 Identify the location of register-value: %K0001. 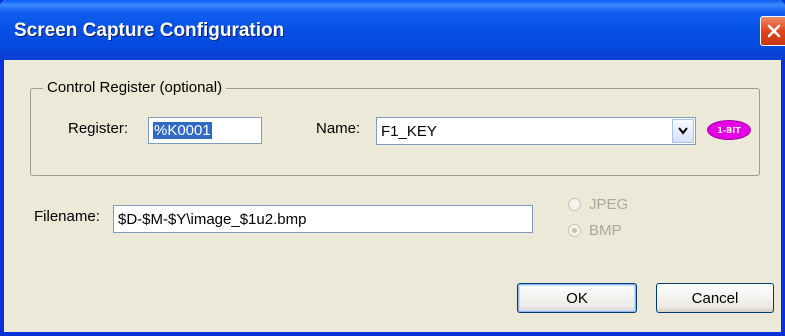
(182, 130).